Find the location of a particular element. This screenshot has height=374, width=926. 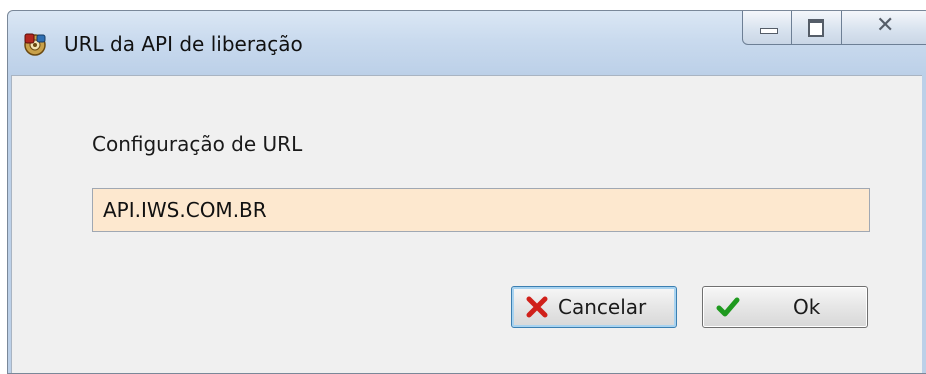

close-button: ✕ is located at coordinates (884, 28).